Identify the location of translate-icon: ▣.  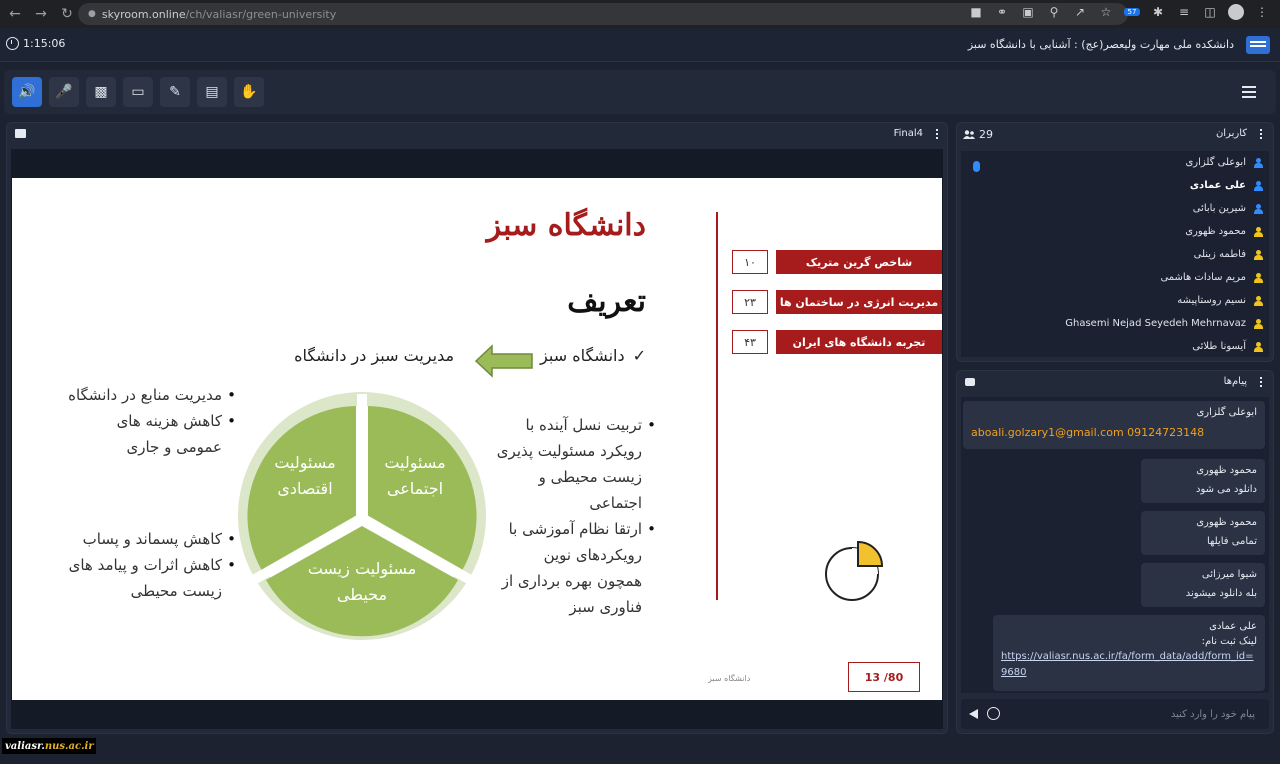
(1028, 12).